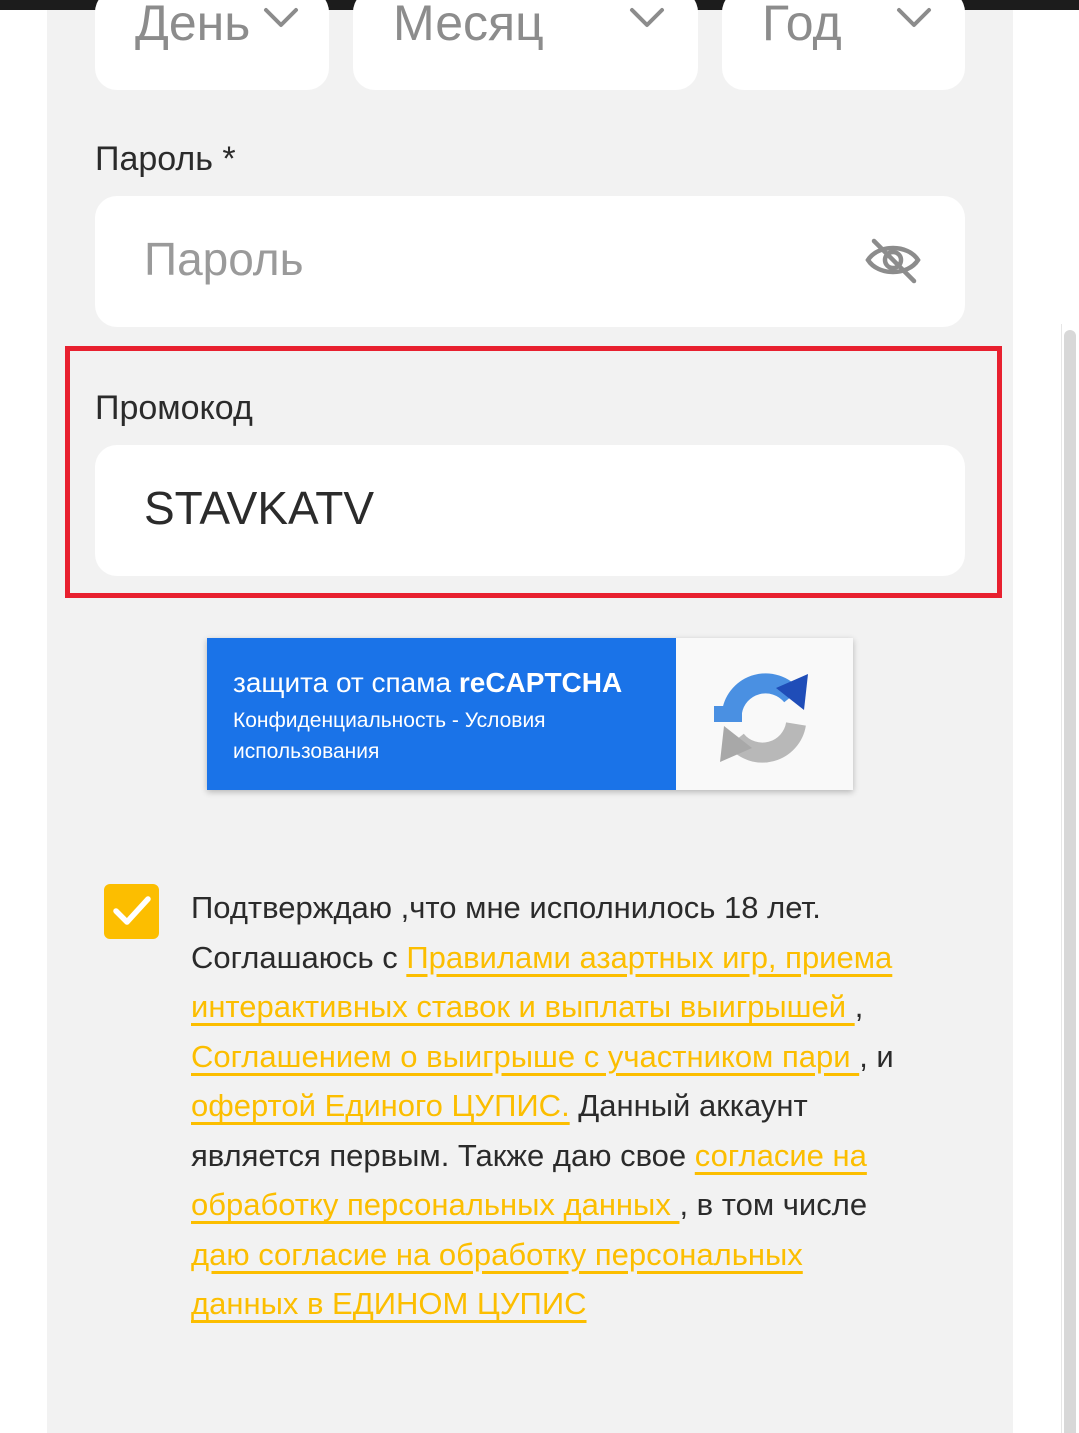  I want to click on birth-day-placeholder: День, so click(193, 25).